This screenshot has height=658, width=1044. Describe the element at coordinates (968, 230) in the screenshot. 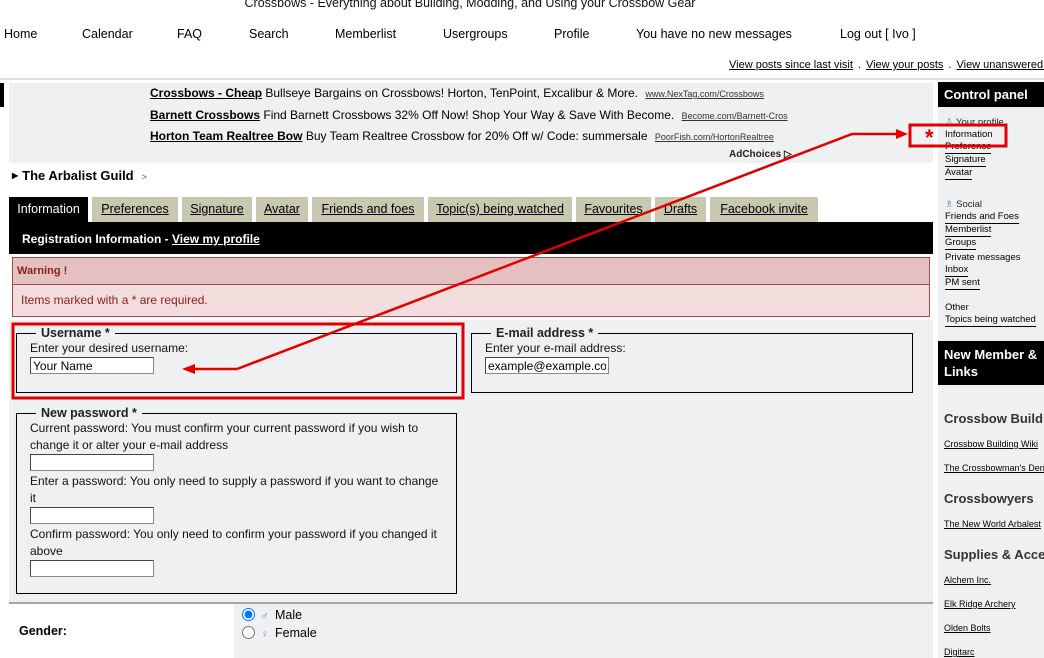

I see `cp-memberlist: Memberlist` at that location.